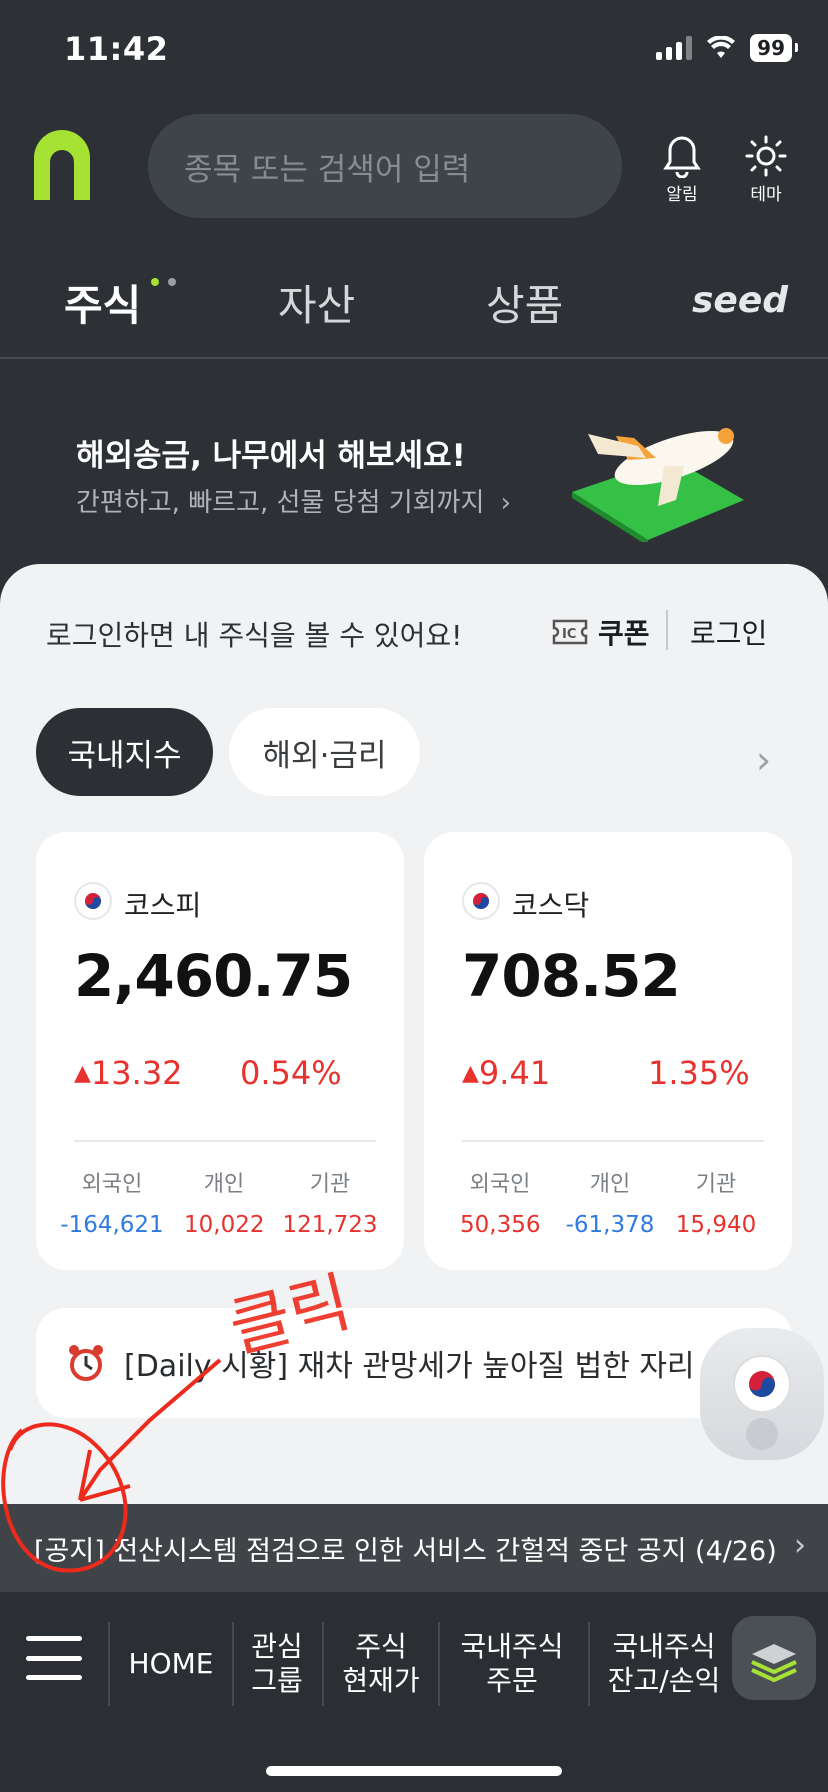 The image size is (828, 1792). I want to click on alarm-label: 알림, so click(682, 195).